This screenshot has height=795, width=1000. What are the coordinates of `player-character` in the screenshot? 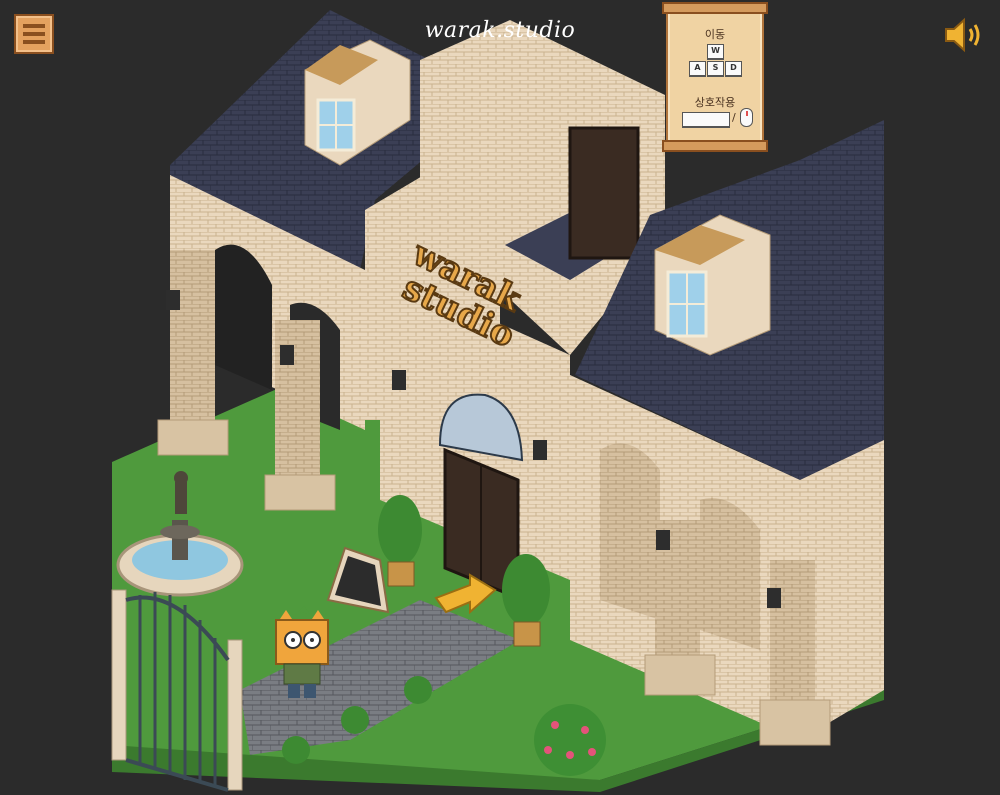 It's located at (302, 652).